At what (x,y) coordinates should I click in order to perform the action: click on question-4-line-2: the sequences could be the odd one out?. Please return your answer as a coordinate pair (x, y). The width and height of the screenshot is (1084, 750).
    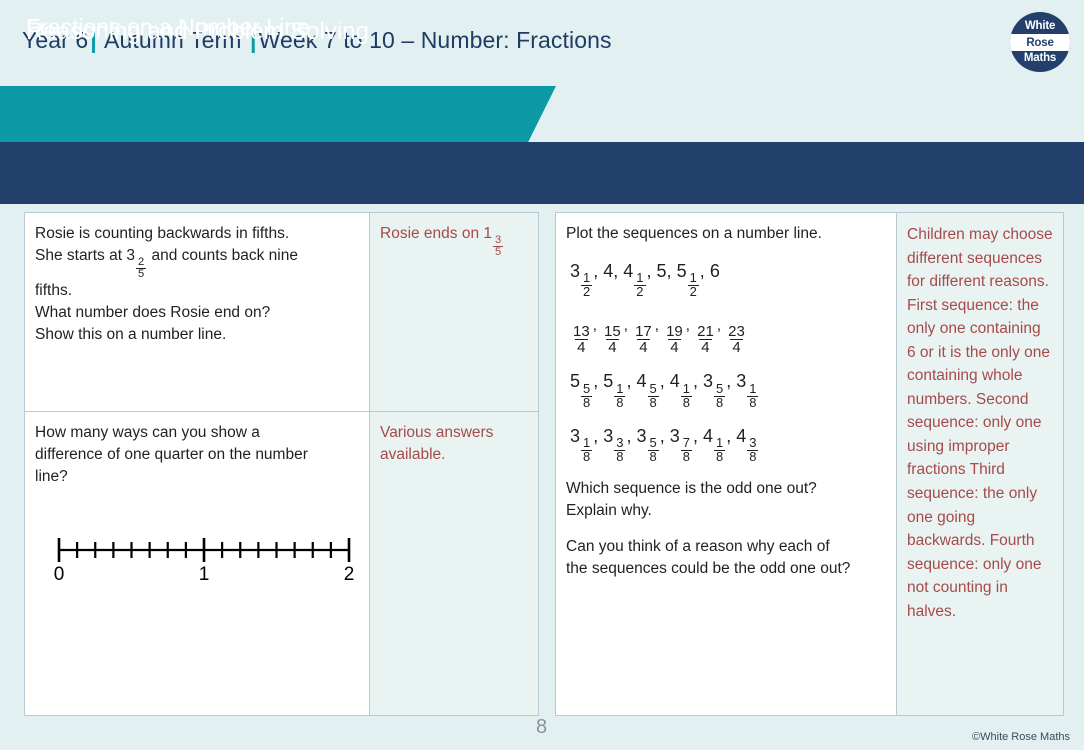
    Looking at the image, I should click on (708, 569).